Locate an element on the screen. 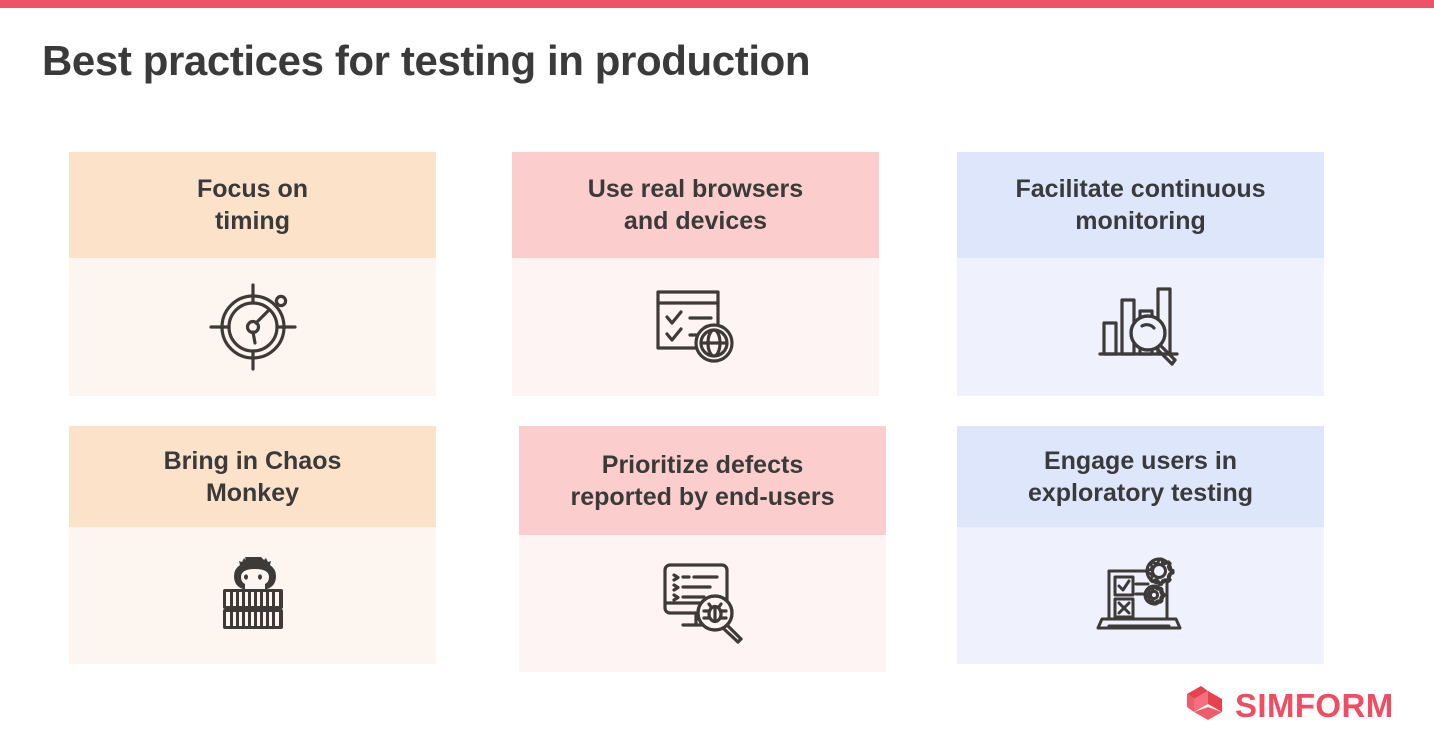 The width and height of the screenshot is (1434, 750). card-title: Focus on timing is located at coordinates (252, 205).